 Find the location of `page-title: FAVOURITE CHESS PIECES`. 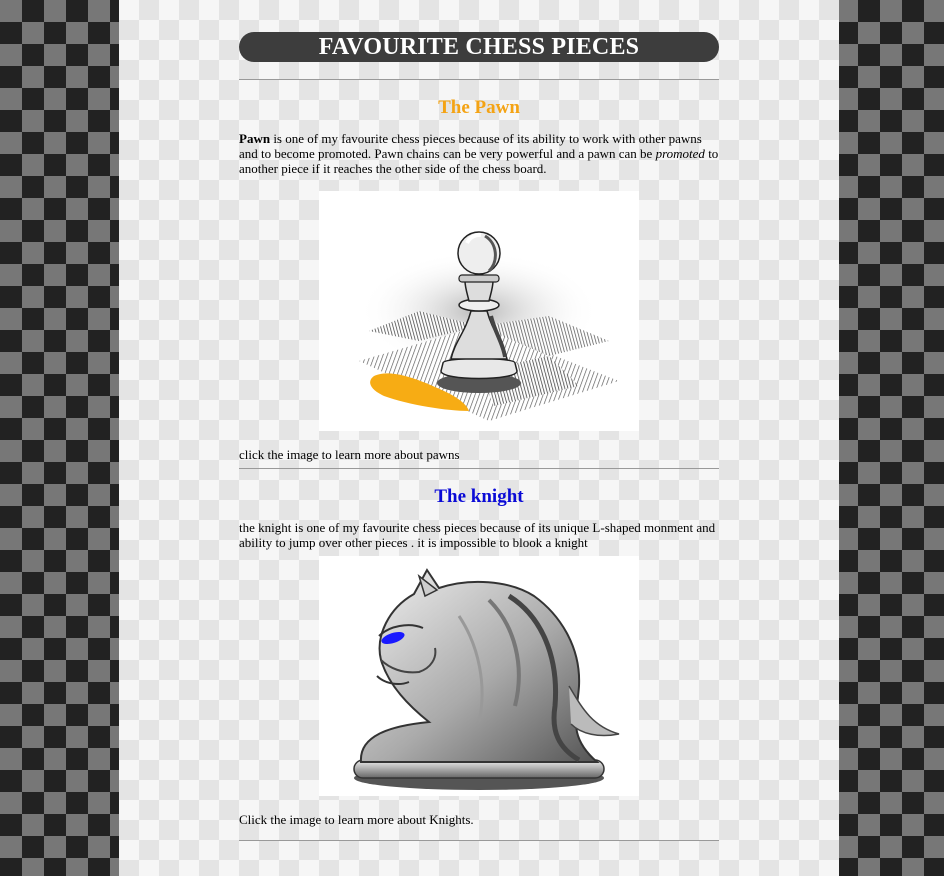

page-title: FAVOURITE CHESS PIECES is located at coordinates (479, 47).